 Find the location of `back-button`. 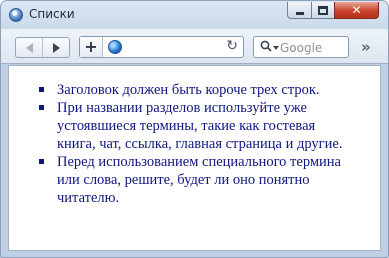

back-button is located at coordinates (29, 47).